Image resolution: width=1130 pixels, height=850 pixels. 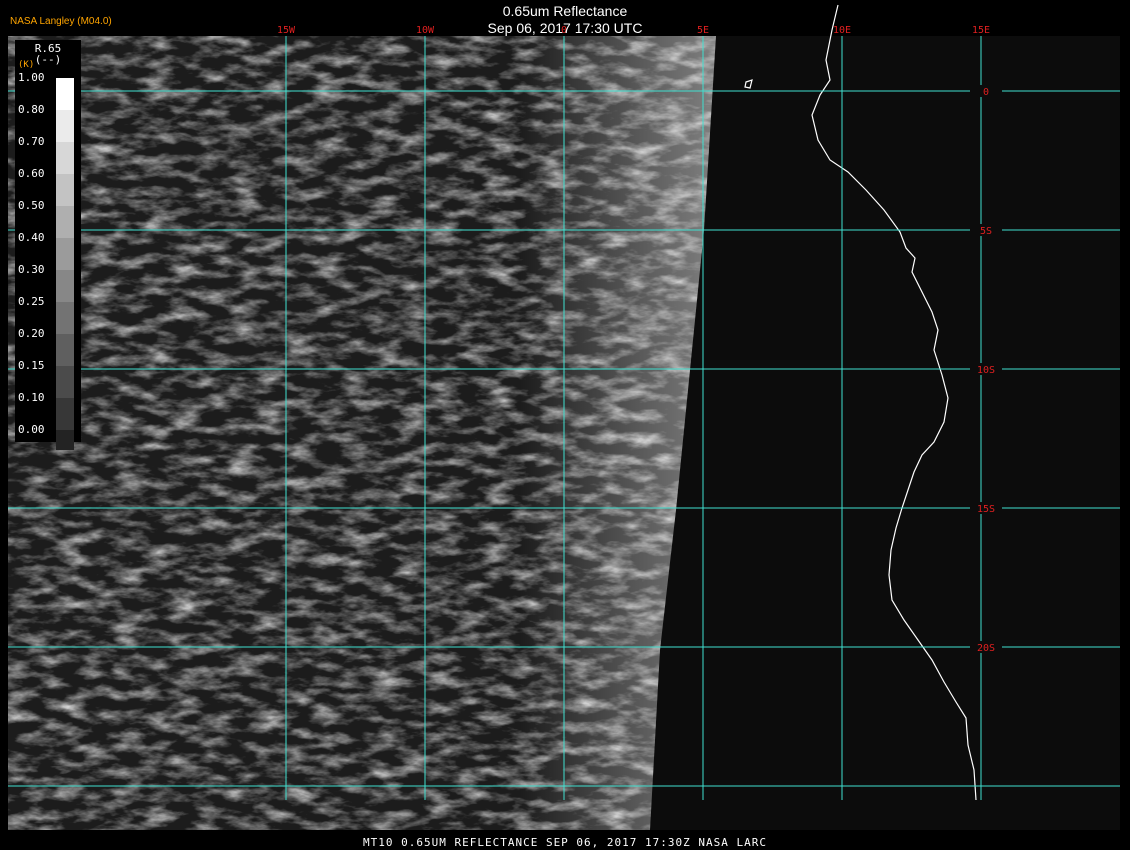 What do you see at coordinates (61, 21) in the screenshot?
I see `brand-label: NASA Langley (M04.0)` at bounding box center [61, 21].